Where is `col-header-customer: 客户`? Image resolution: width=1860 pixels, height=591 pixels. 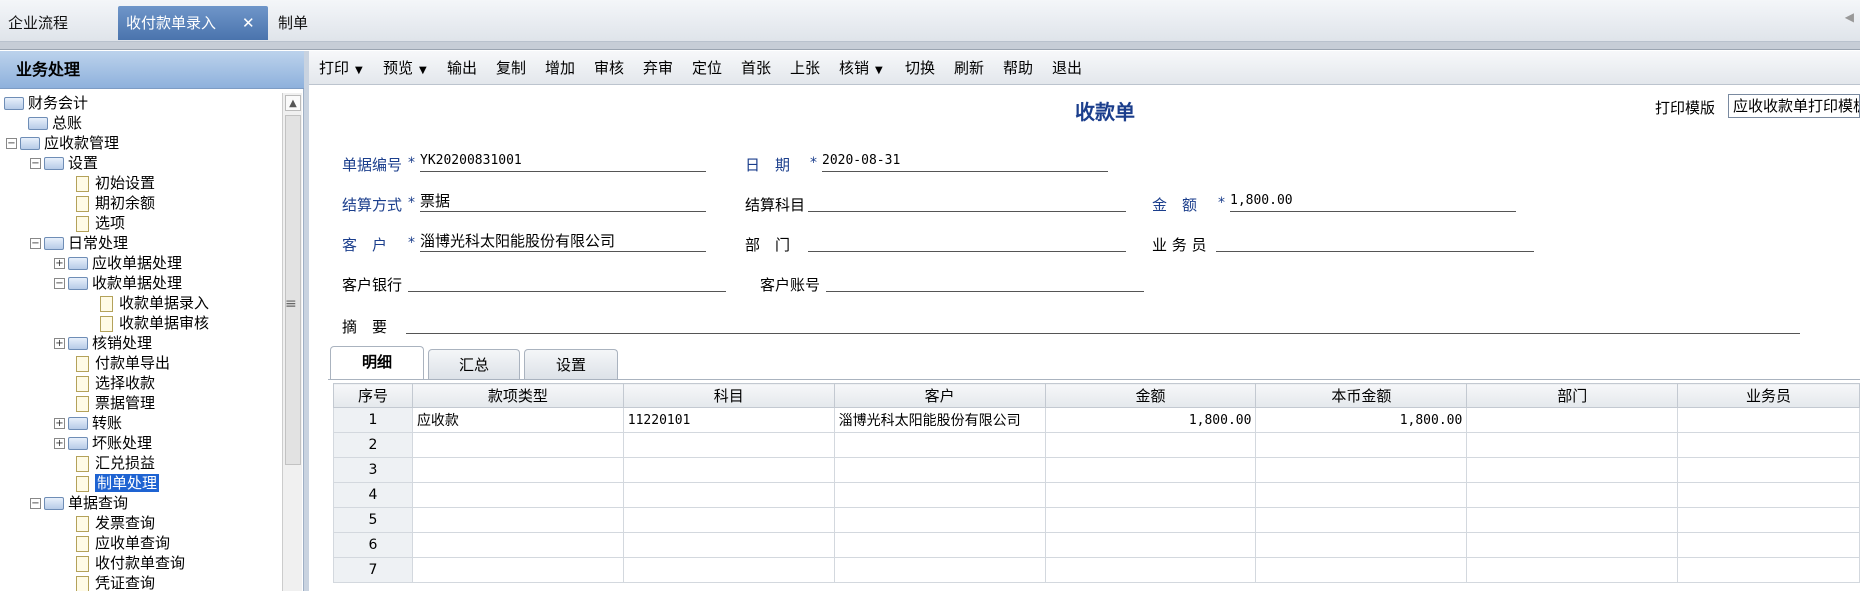 col-header-customer: 客户 is located at coordinates (939, 395).